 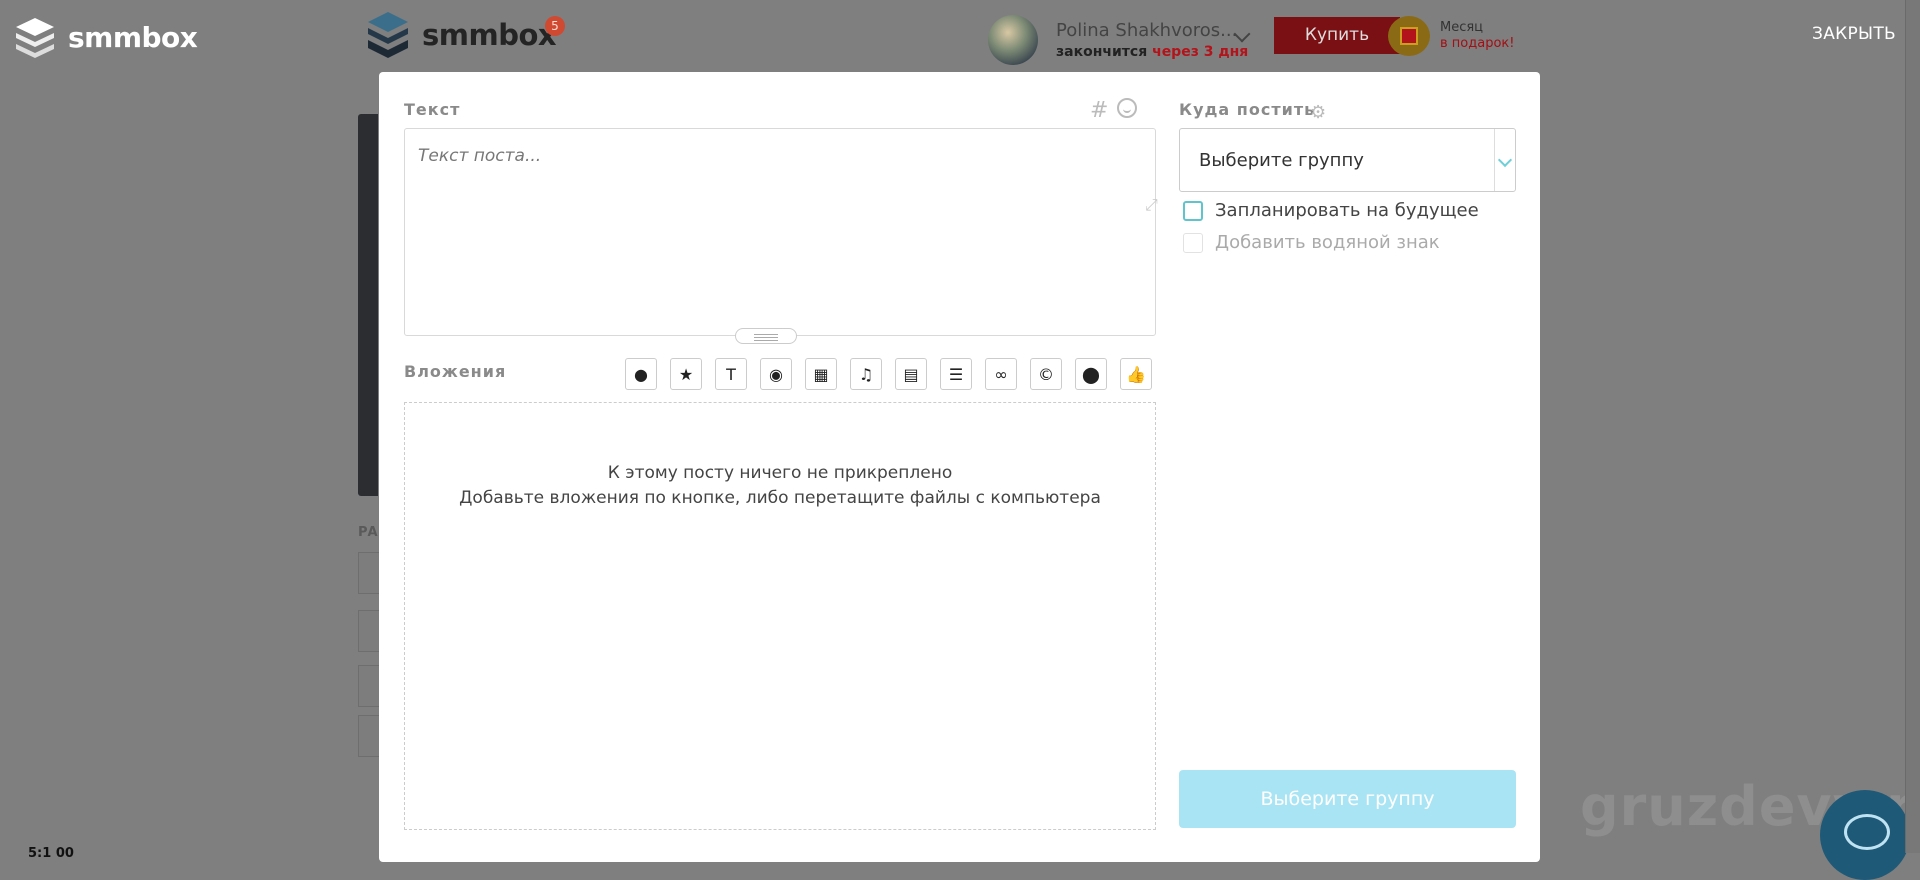 I want to click on gift-icon, so click(x=1409, y=36).